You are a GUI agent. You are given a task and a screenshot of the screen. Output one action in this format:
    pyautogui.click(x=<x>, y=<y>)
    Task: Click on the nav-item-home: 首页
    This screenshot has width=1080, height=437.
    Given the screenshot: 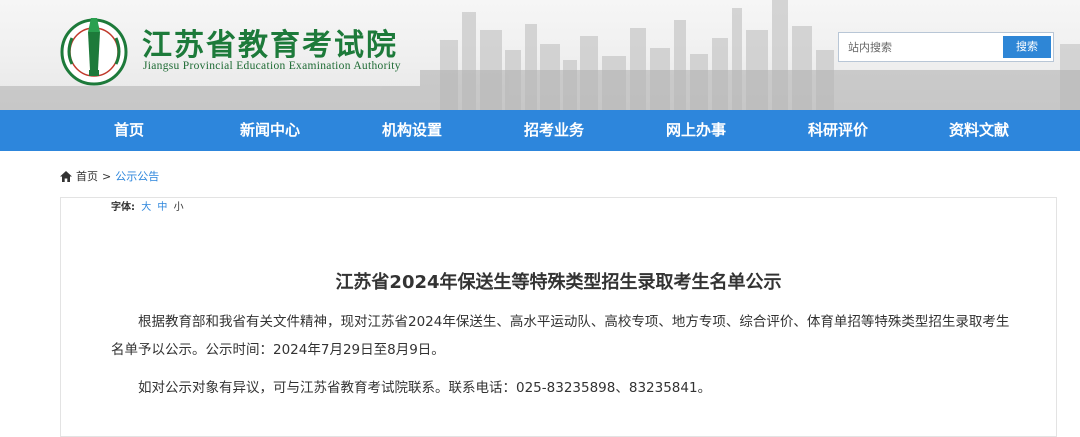 What is the action you would take?
    pyautogui.click(x=129, y=130)
    